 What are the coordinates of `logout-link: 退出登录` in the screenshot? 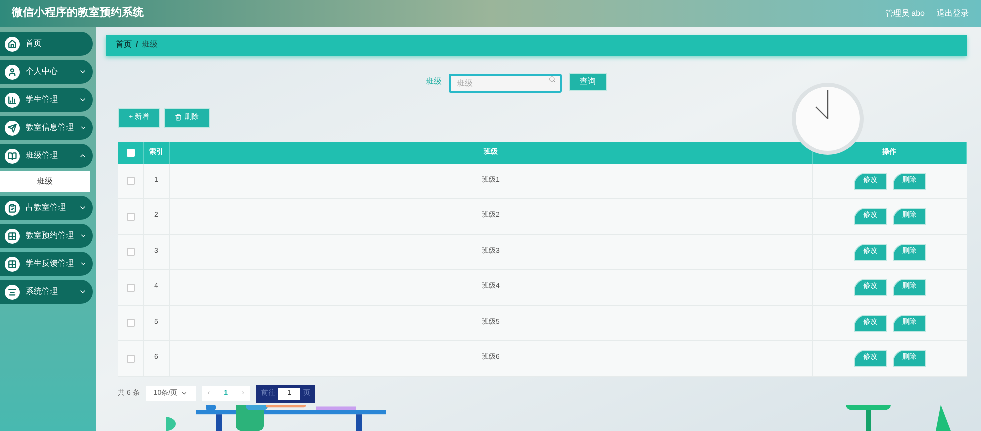 It's located at (953, 14).